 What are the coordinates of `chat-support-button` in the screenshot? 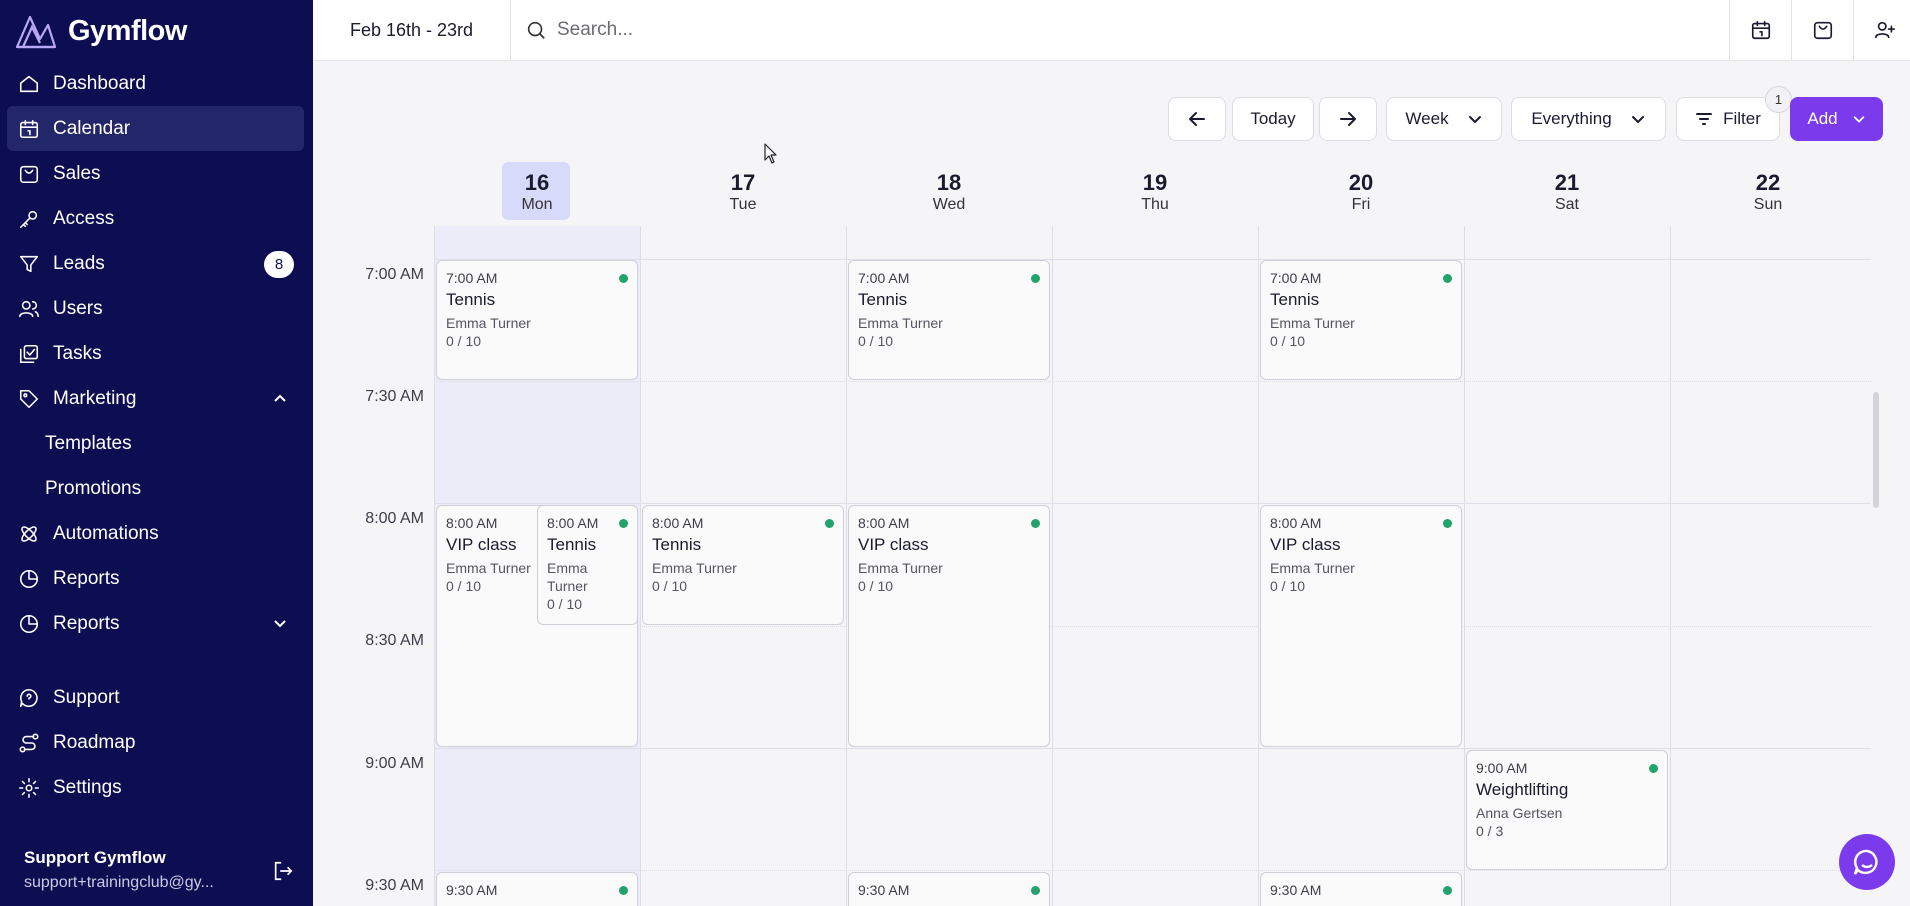 It's located at (1867, 862).